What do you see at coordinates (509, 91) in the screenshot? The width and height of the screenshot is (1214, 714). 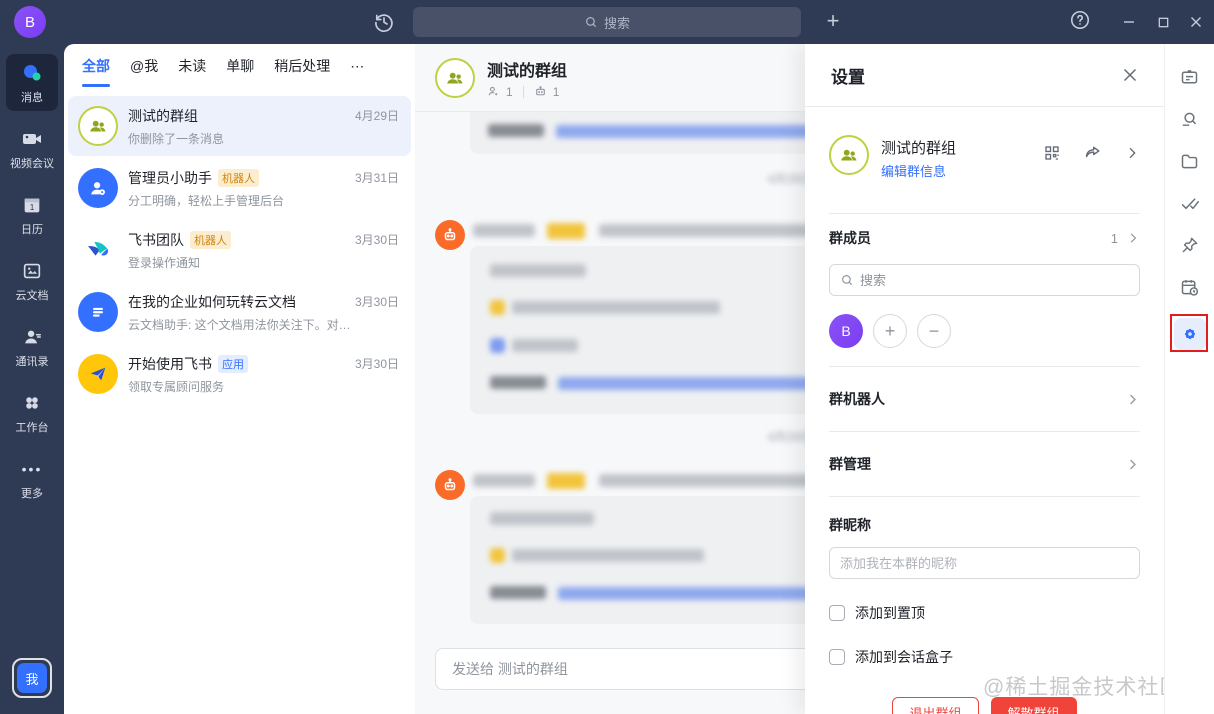 I see `member-count: 1` at bounding box center [509, 91].